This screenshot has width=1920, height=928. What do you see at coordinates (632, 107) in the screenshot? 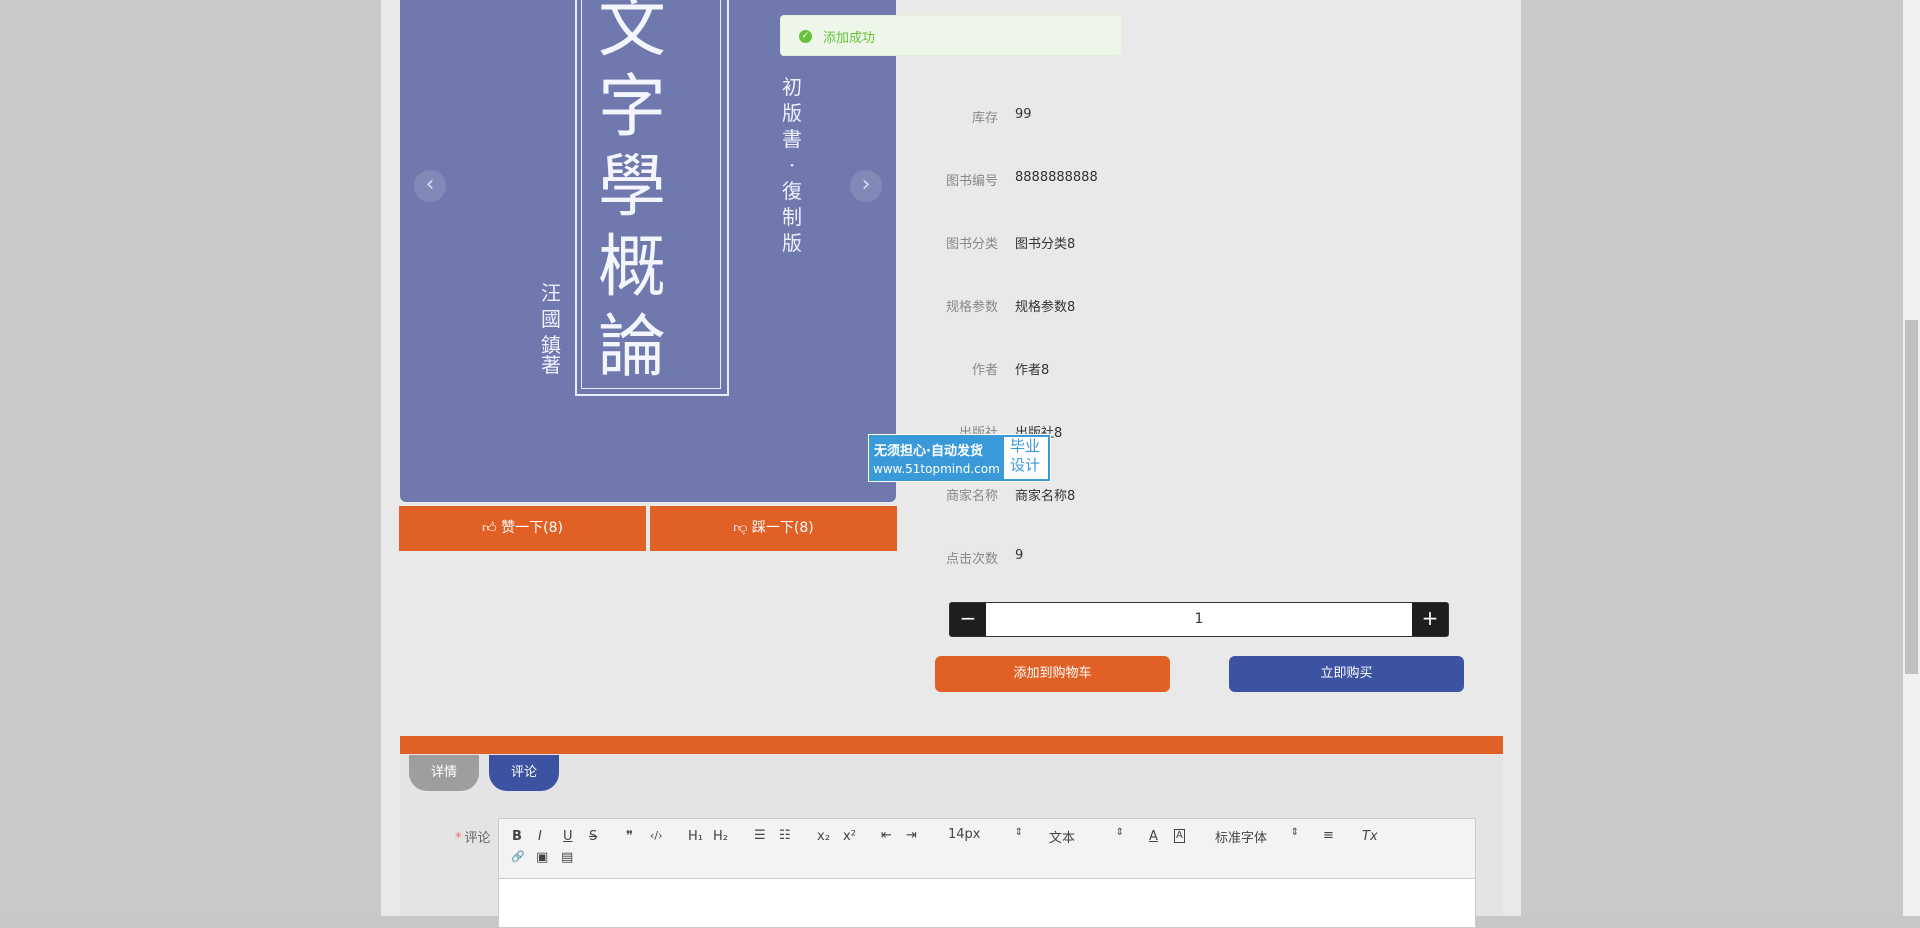
I see `cover-title-char: 字` at bounding box center [632, 107].